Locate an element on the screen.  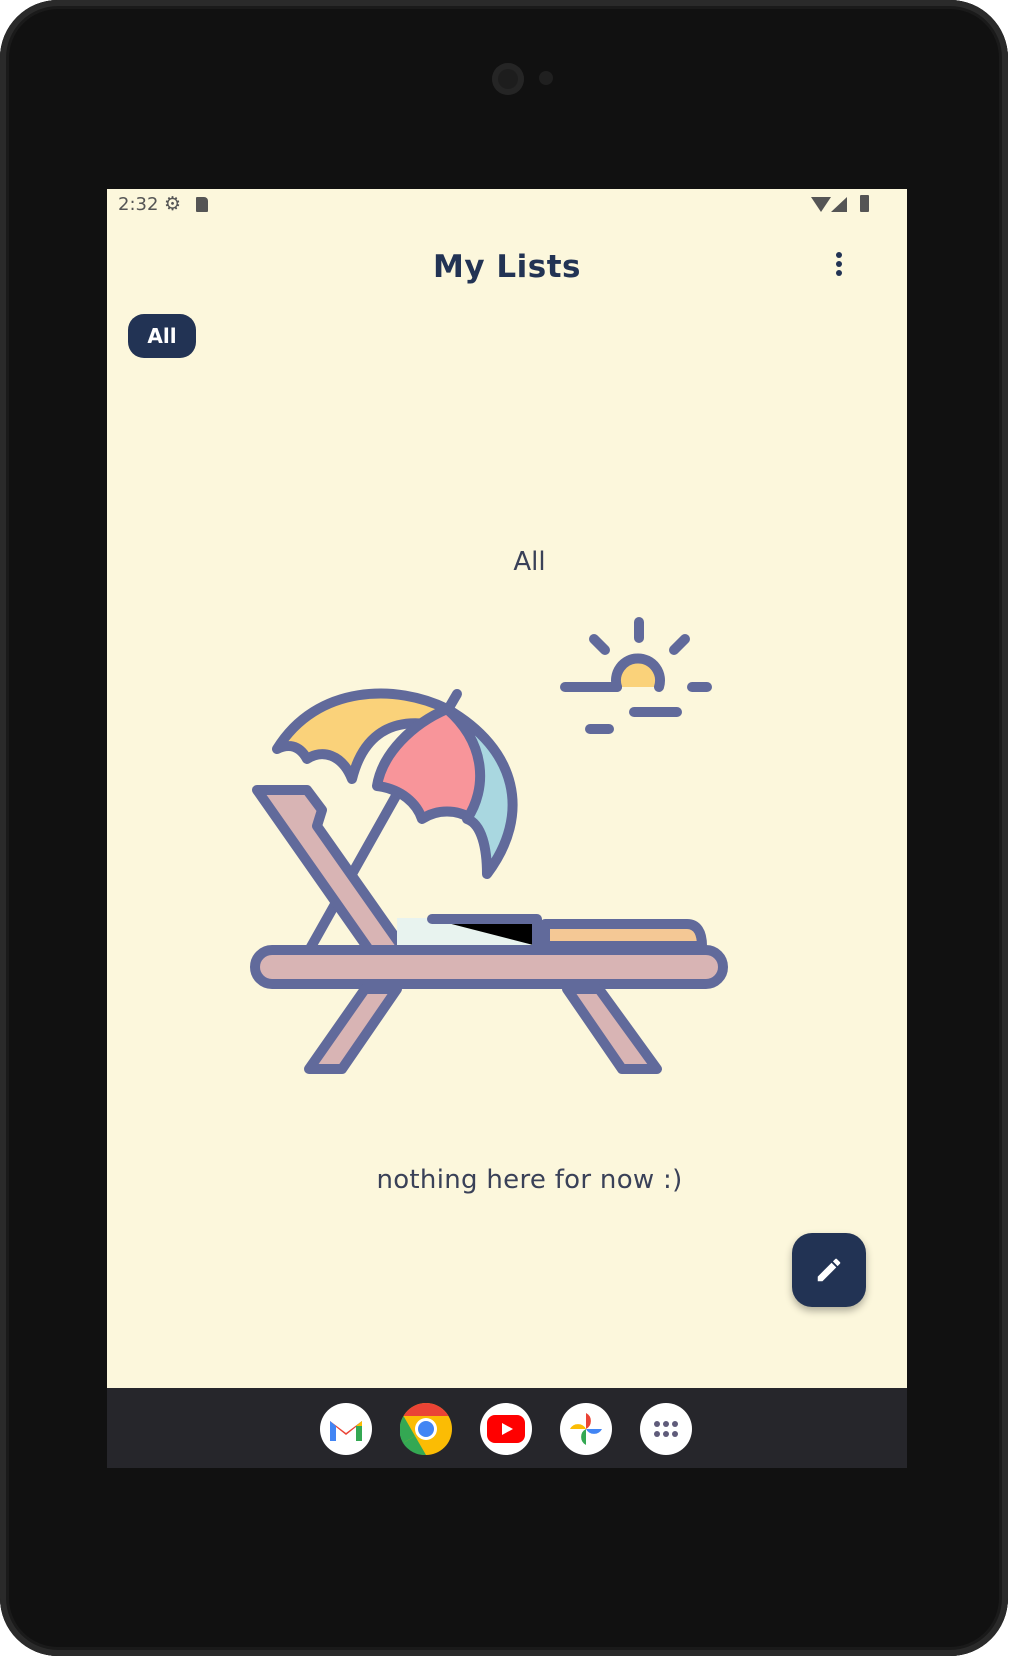
pencil-icon is located at coordinates (829, 1270).